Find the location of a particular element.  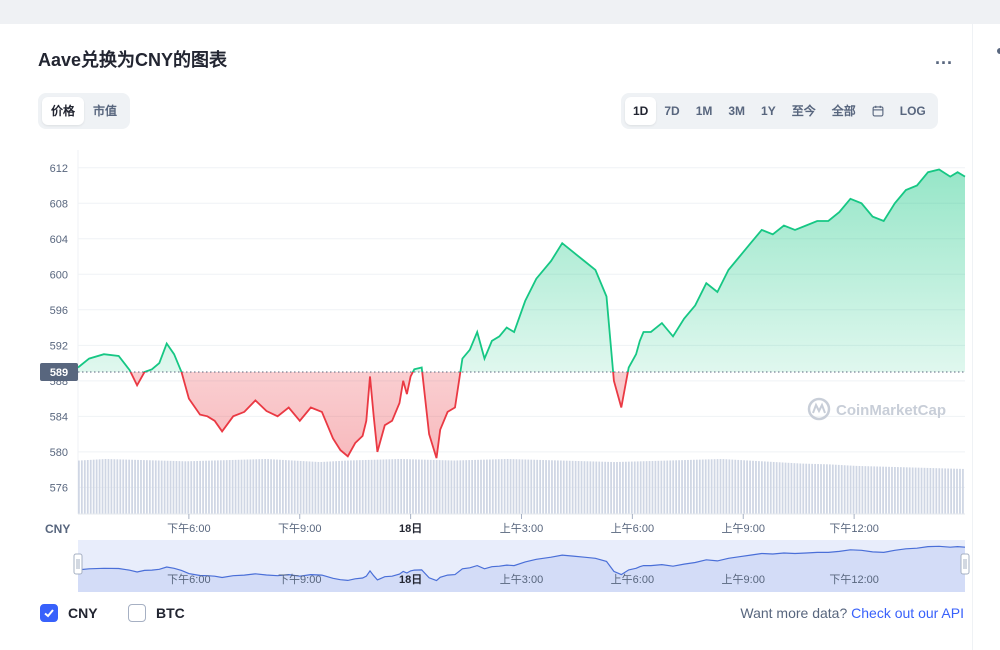

range-3m: 3M is located at coordinates (736, 111).